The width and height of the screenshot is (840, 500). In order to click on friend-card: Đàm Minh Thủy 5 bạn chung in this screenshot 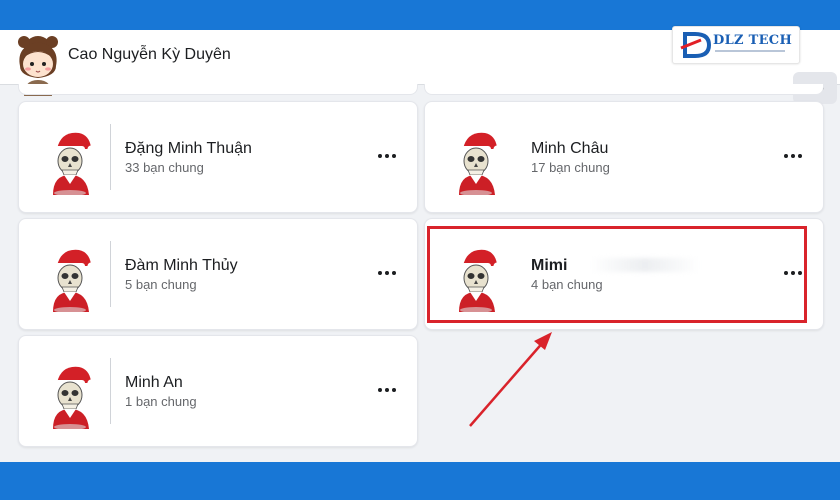, I will do `click(218, 274)`.